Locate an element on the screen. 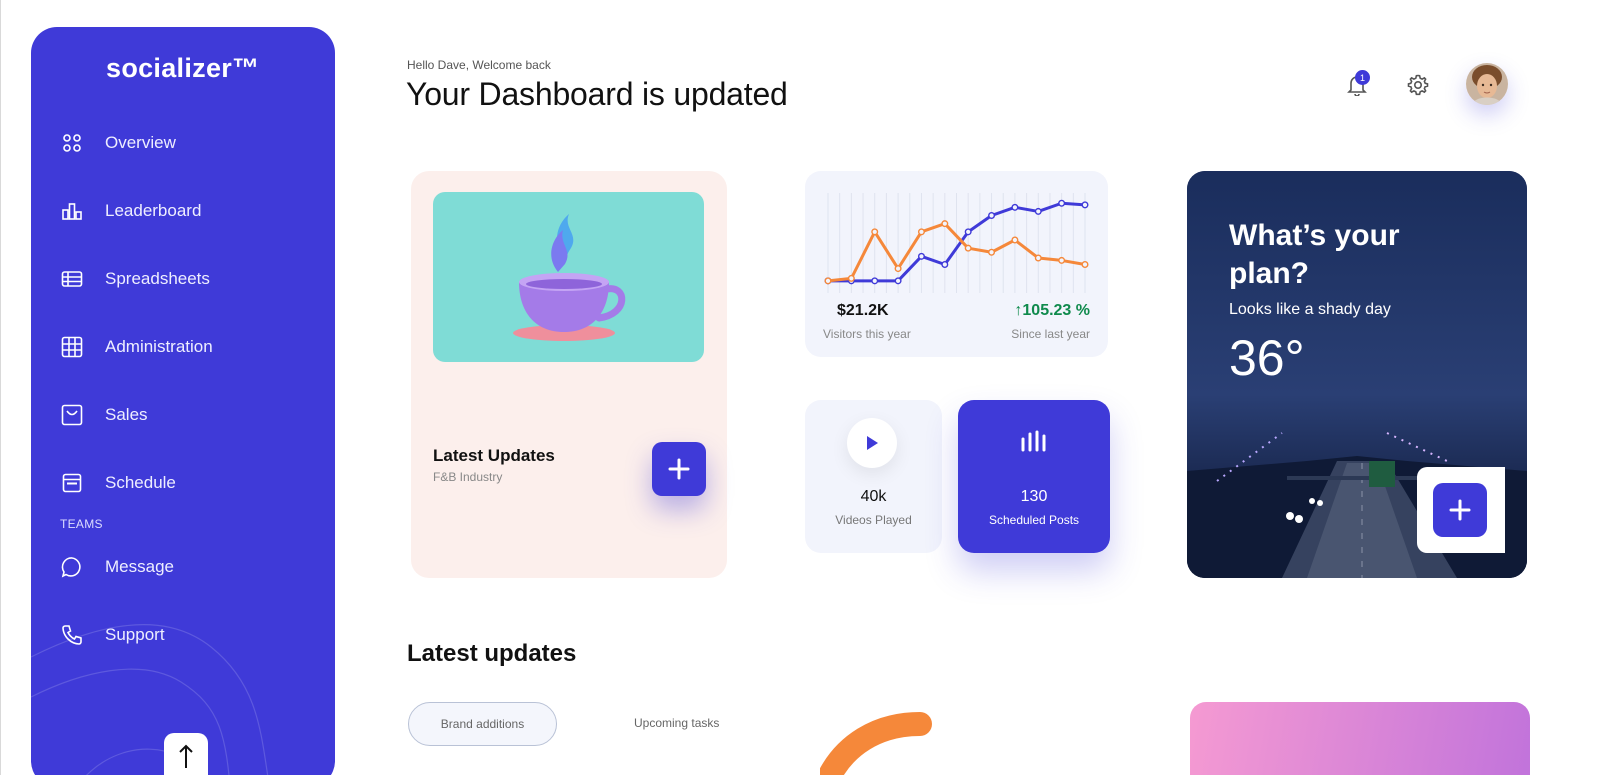 This screenshot has width=1600, height=775. sidebar-item-label: Sales is located at coordinates (126, 414).